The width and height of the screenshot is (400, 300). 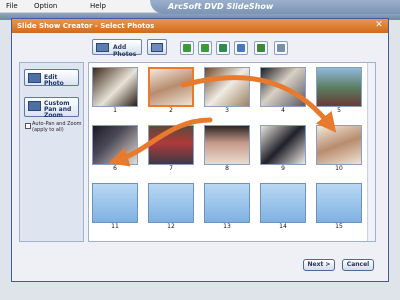 I want to click on photo-number: 1, so click(x=115, y=110).